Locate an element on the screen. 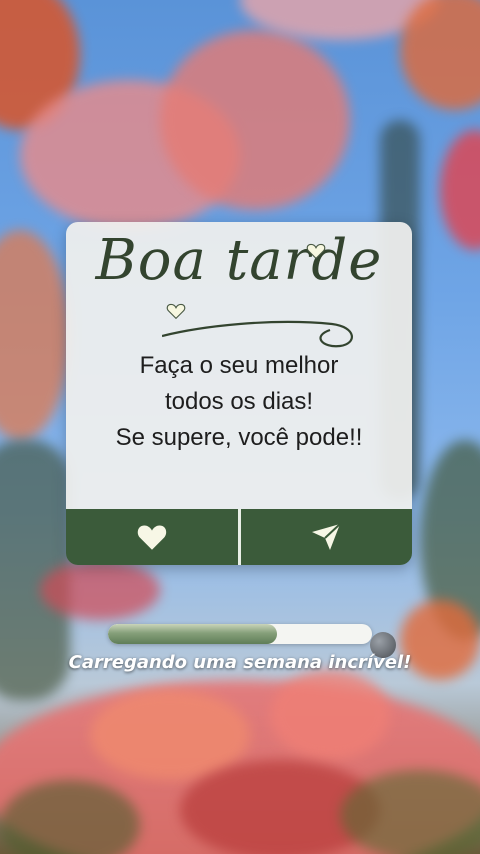 This screenshot has width=480, height=854. message-line: todos os dias! is located at coordinates (239, 401).